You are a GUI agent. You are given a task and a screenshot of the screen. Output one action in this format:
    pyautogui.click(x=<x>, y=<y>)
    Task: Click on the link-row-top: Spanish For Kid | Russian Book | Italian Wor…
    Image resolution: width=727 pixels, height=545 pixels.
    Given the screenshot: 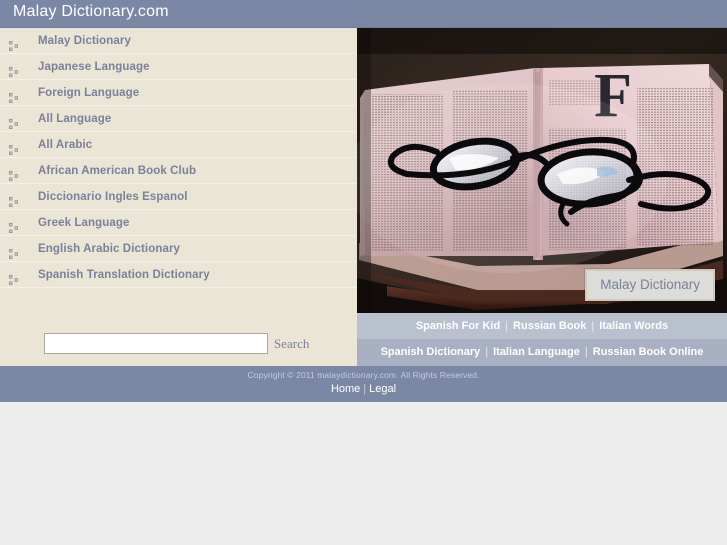 What is the action you would take?
    pyautogui.click(x=542, y=326)
    